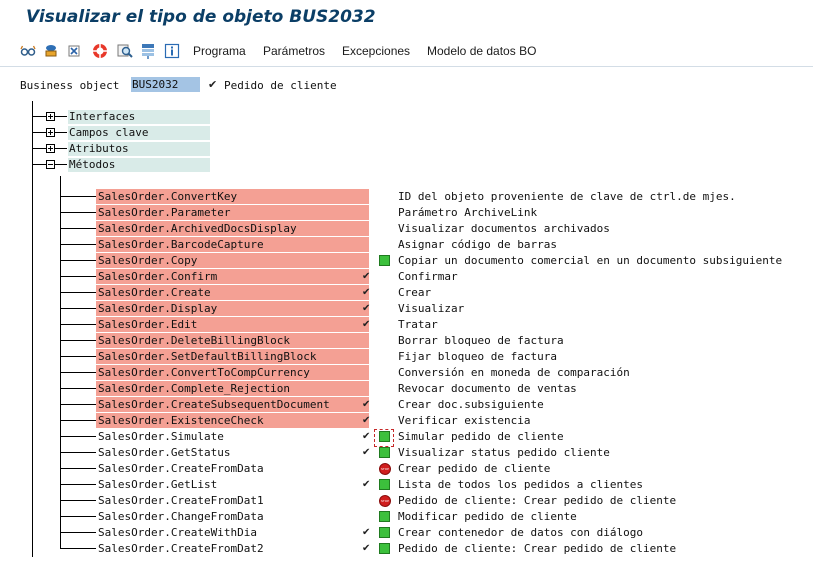  What do you see at coordinates (232, 292) in the screenshot?
I see `method-name: SalesOrder.Create` at bounding box center [232, 292].